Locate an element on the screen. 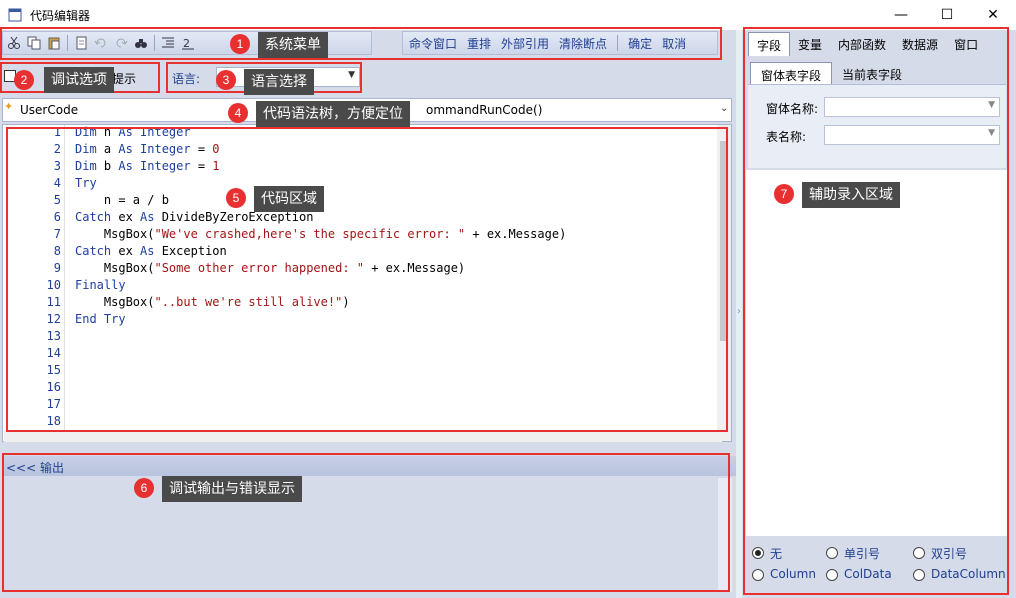  radio-none is located at coordinates (758, 553).